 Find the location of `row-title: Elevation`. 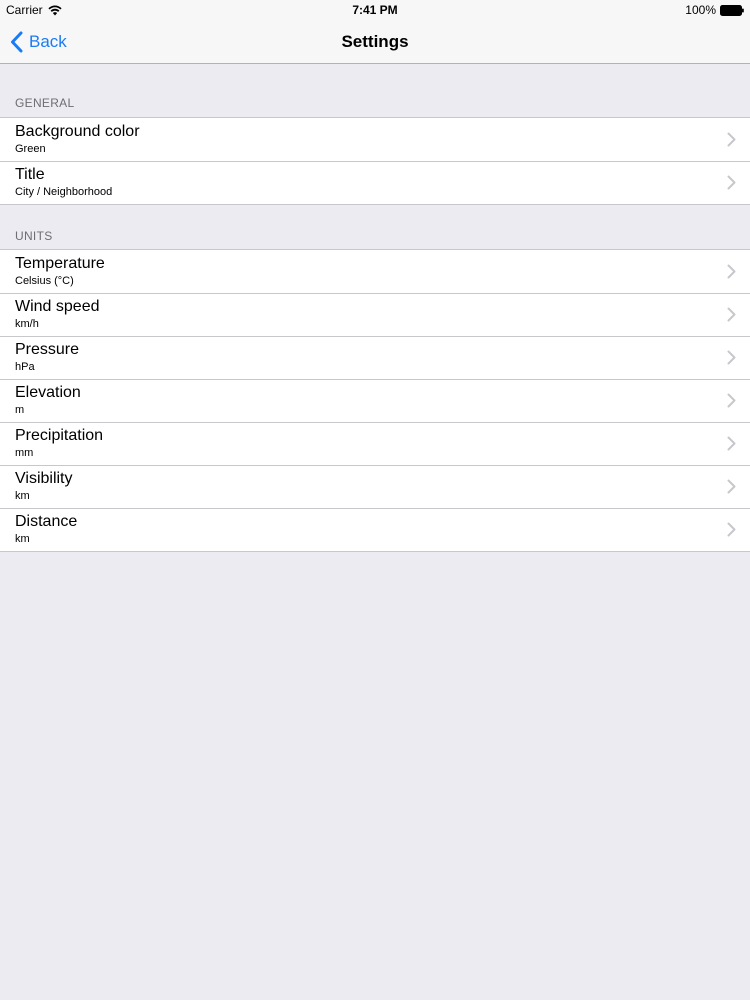

row-title: Elevation is located at coordinates (48, 392).